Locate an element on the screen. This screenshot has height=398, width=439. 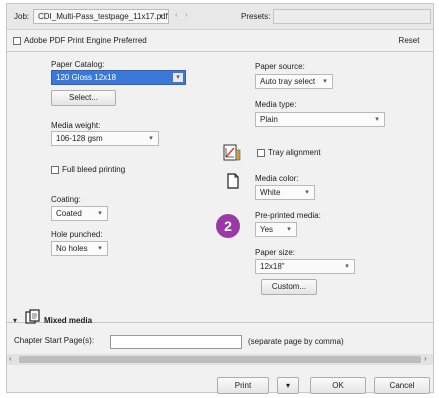
chapter-start-input is located at coordinates (176, 342).